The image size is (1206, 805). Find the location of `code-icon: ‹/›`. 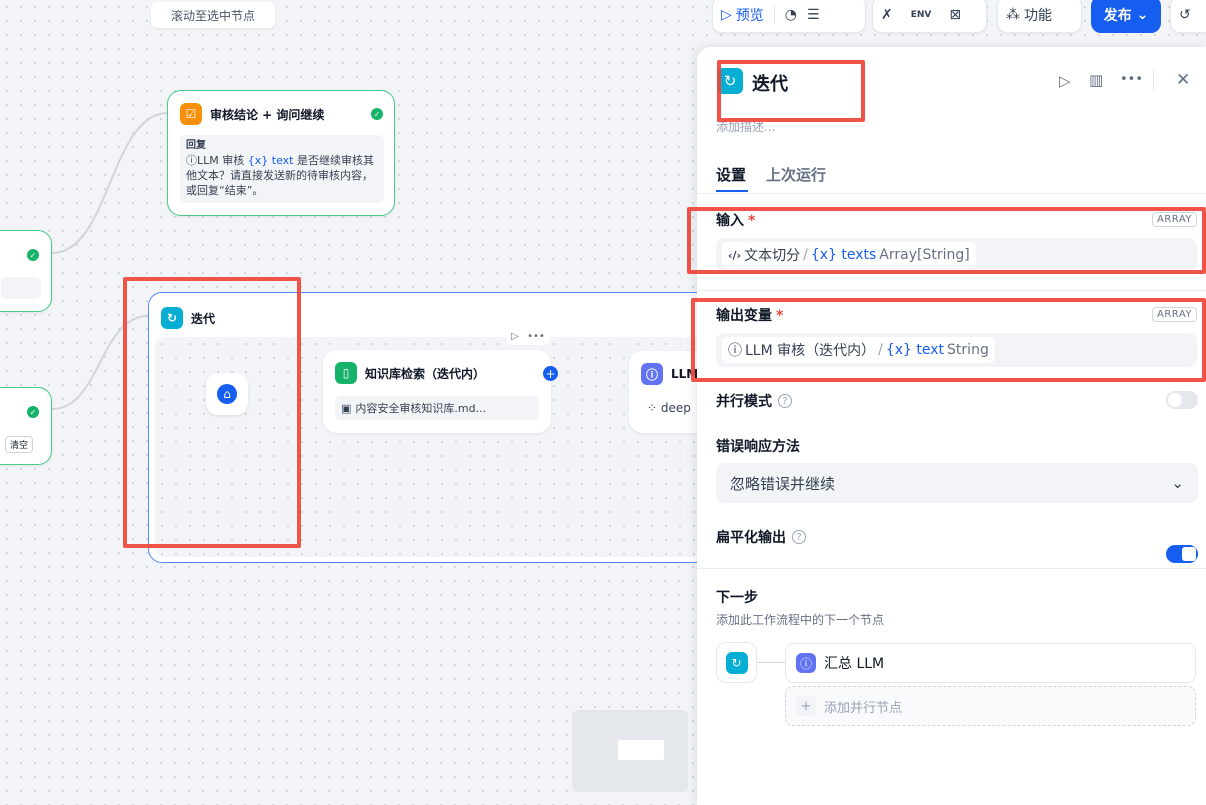

code-icon: ‹/› is located at coordinates (735, 255).